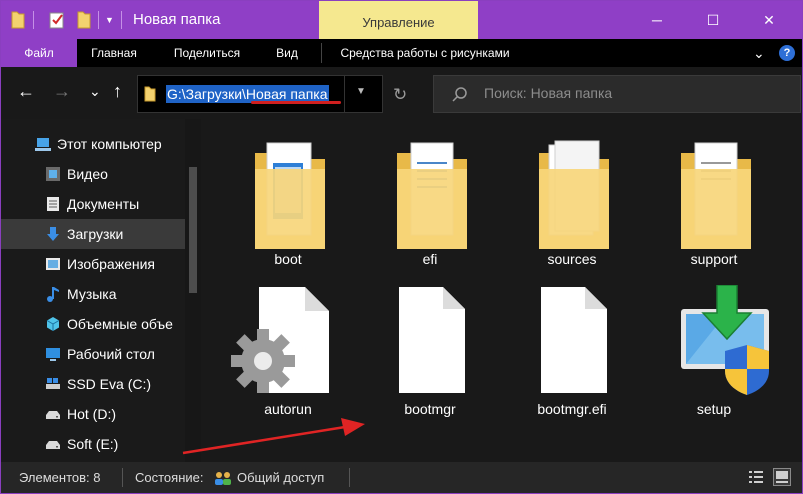 The image size is (803, 494). Describe the element at coordinates (223, 478) in the screenshot. I see `shared-users-icon` at that location.